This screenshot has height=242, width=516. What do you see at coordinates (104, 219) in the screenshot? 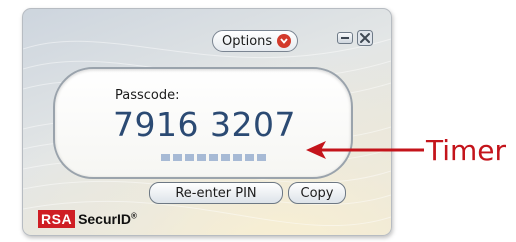
I see `securid-text: SecurID` at bounding box center [104, 219].